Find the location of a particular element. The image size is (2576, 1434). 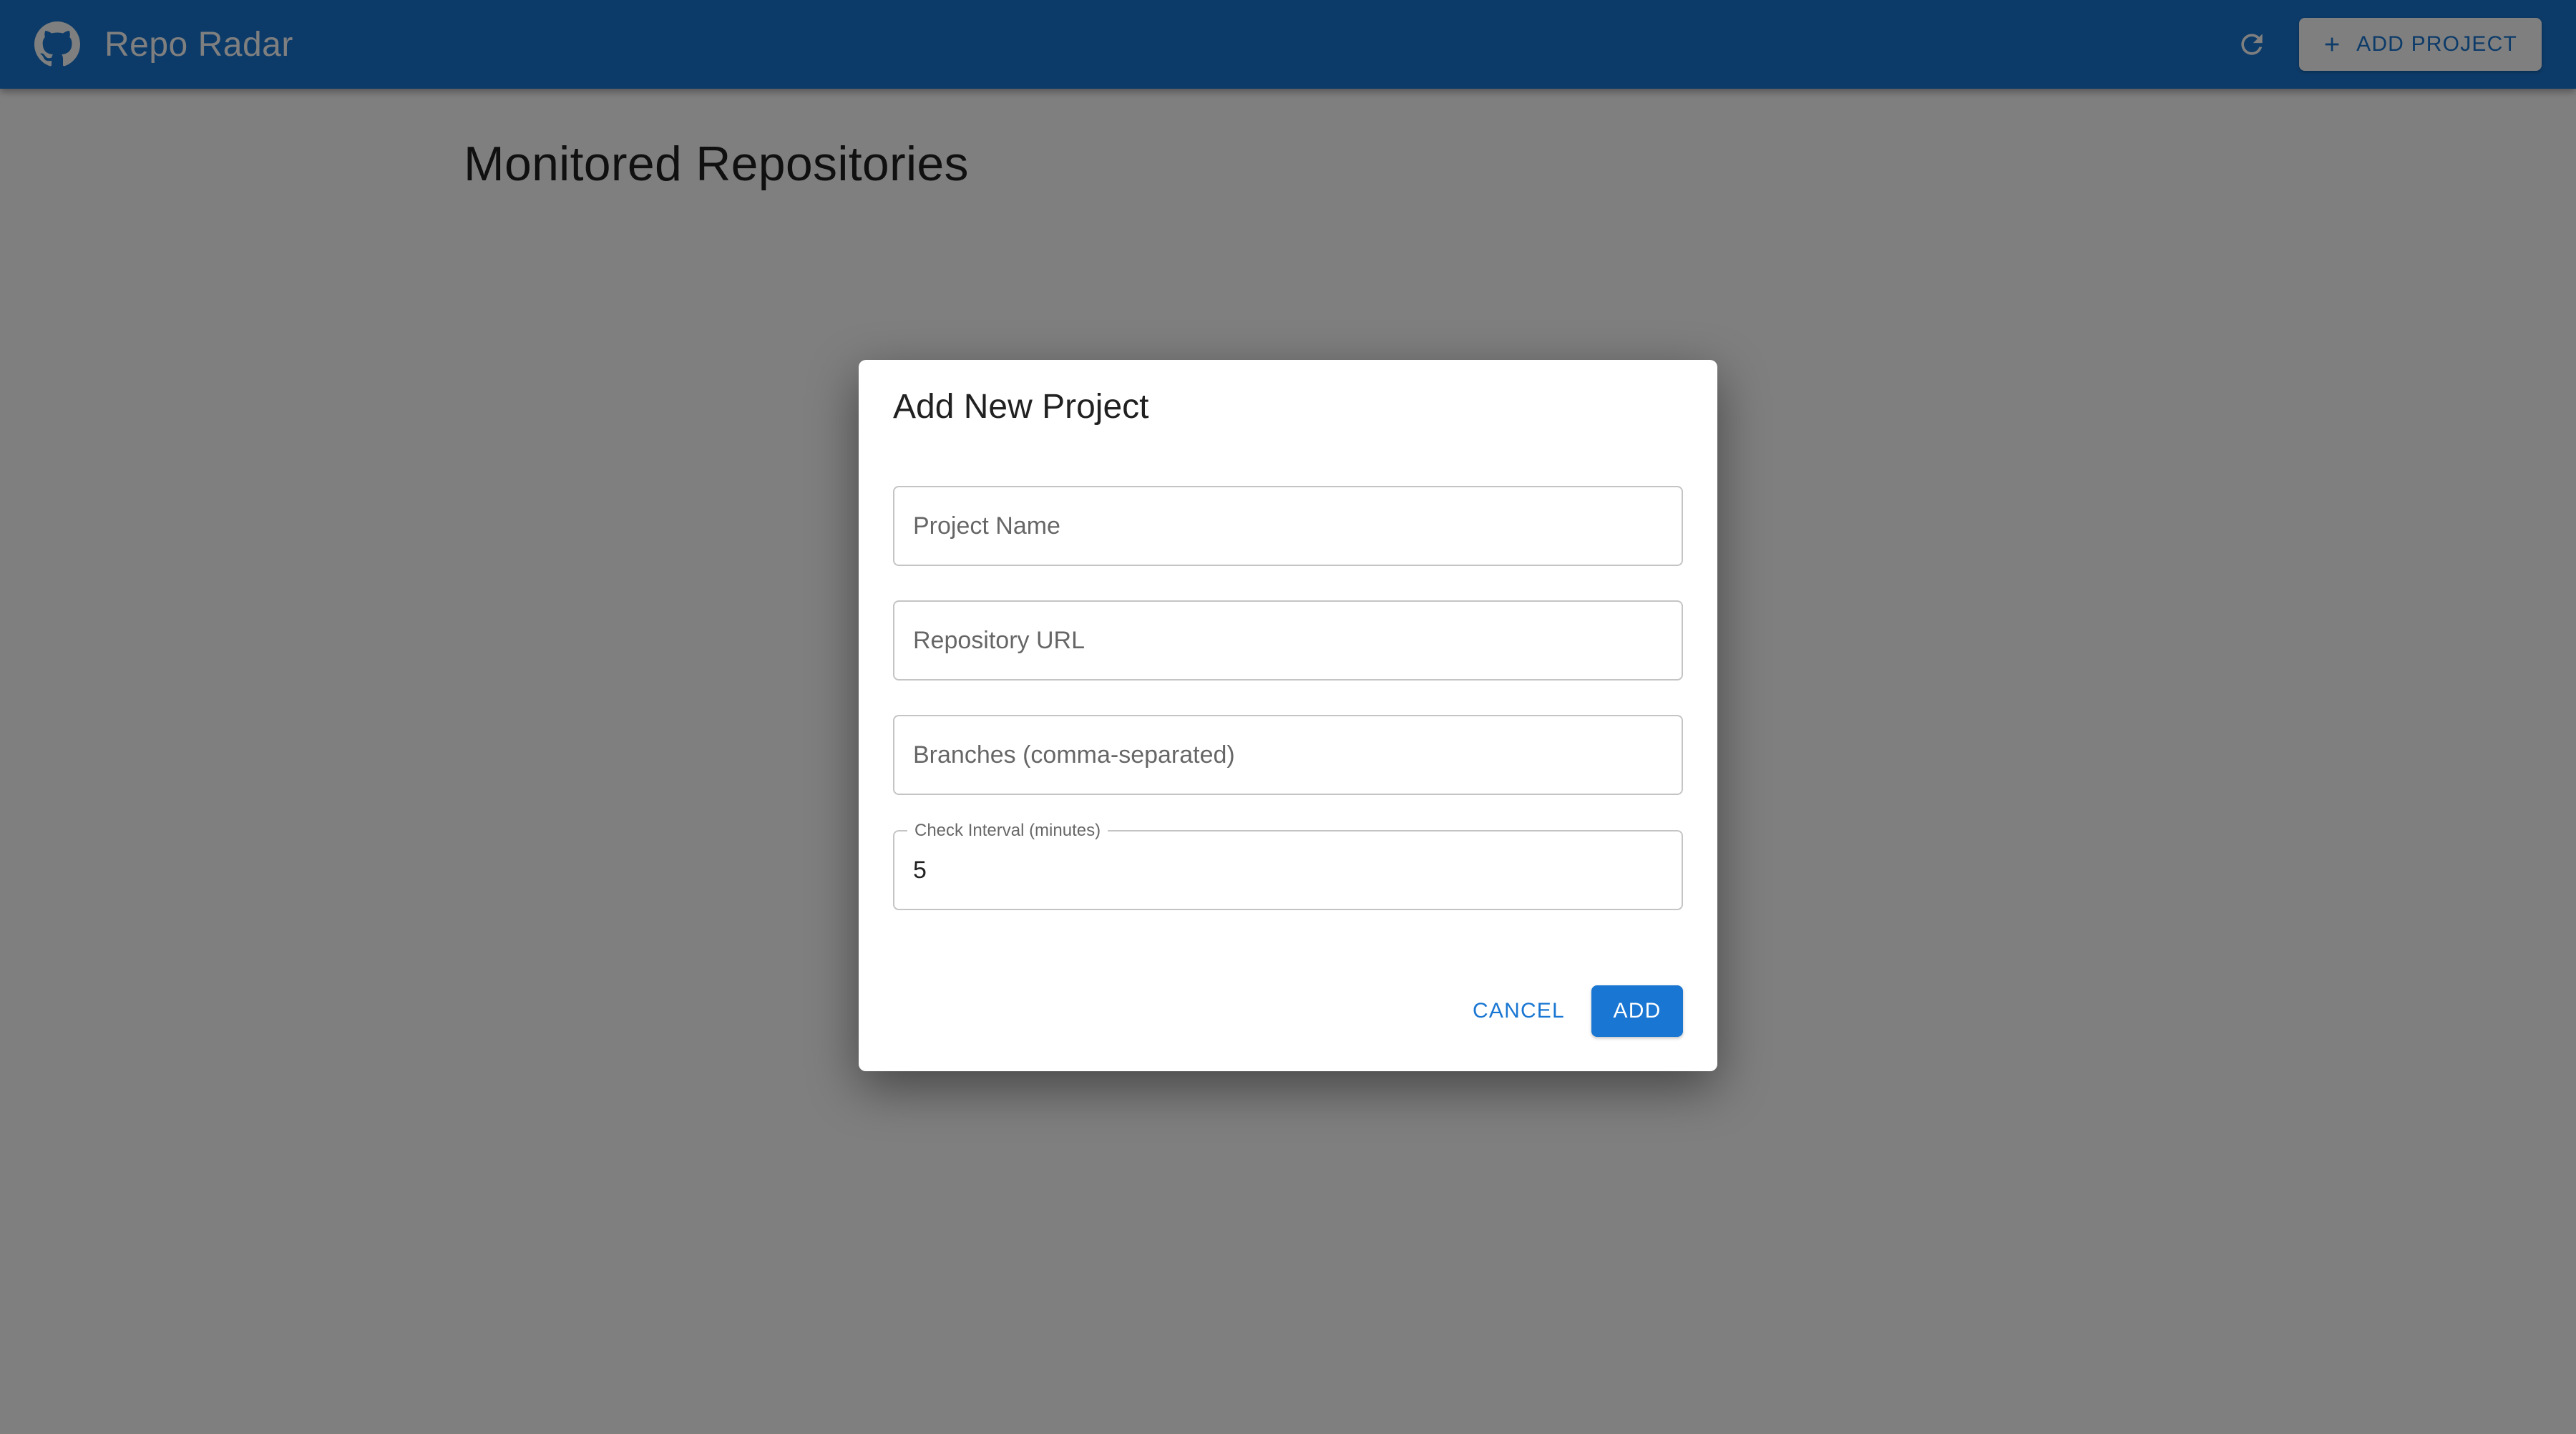

cancel-button: CANCEL is located at coordinates (1518, 1011).